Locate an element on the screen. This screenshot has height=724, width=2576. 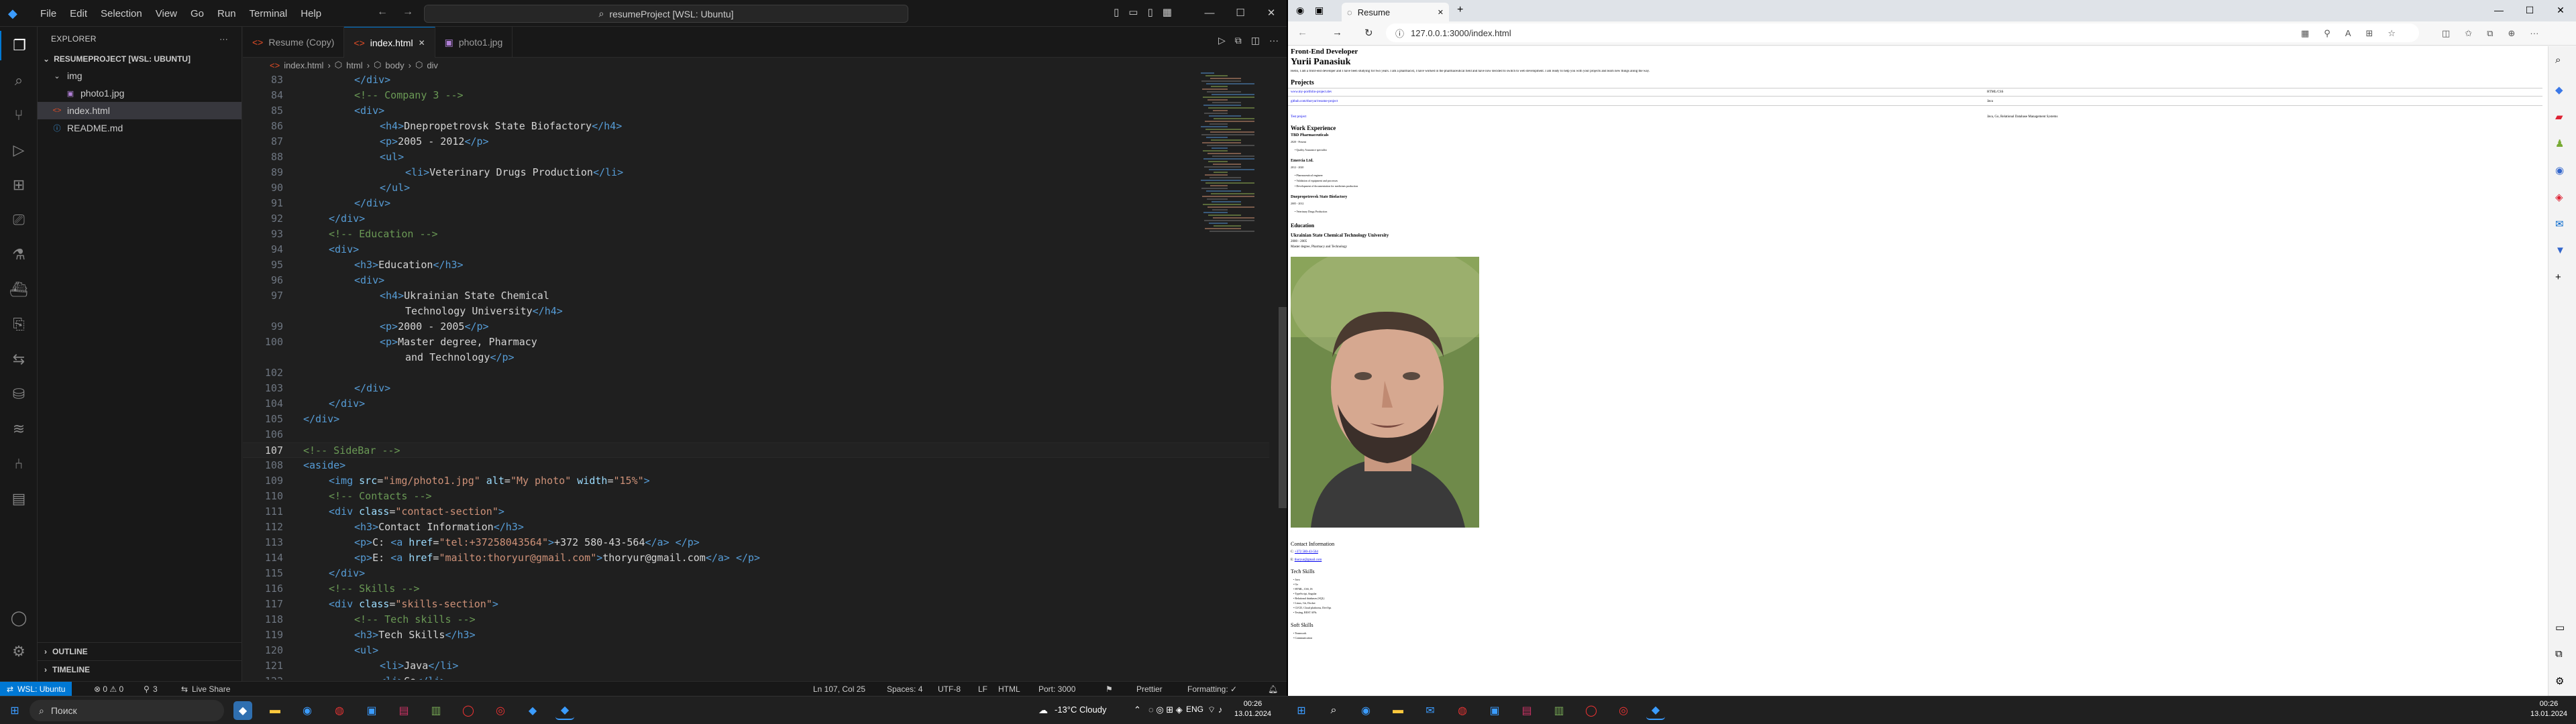
outlook-icon: ✉ is located at coordinates (2559, 224).